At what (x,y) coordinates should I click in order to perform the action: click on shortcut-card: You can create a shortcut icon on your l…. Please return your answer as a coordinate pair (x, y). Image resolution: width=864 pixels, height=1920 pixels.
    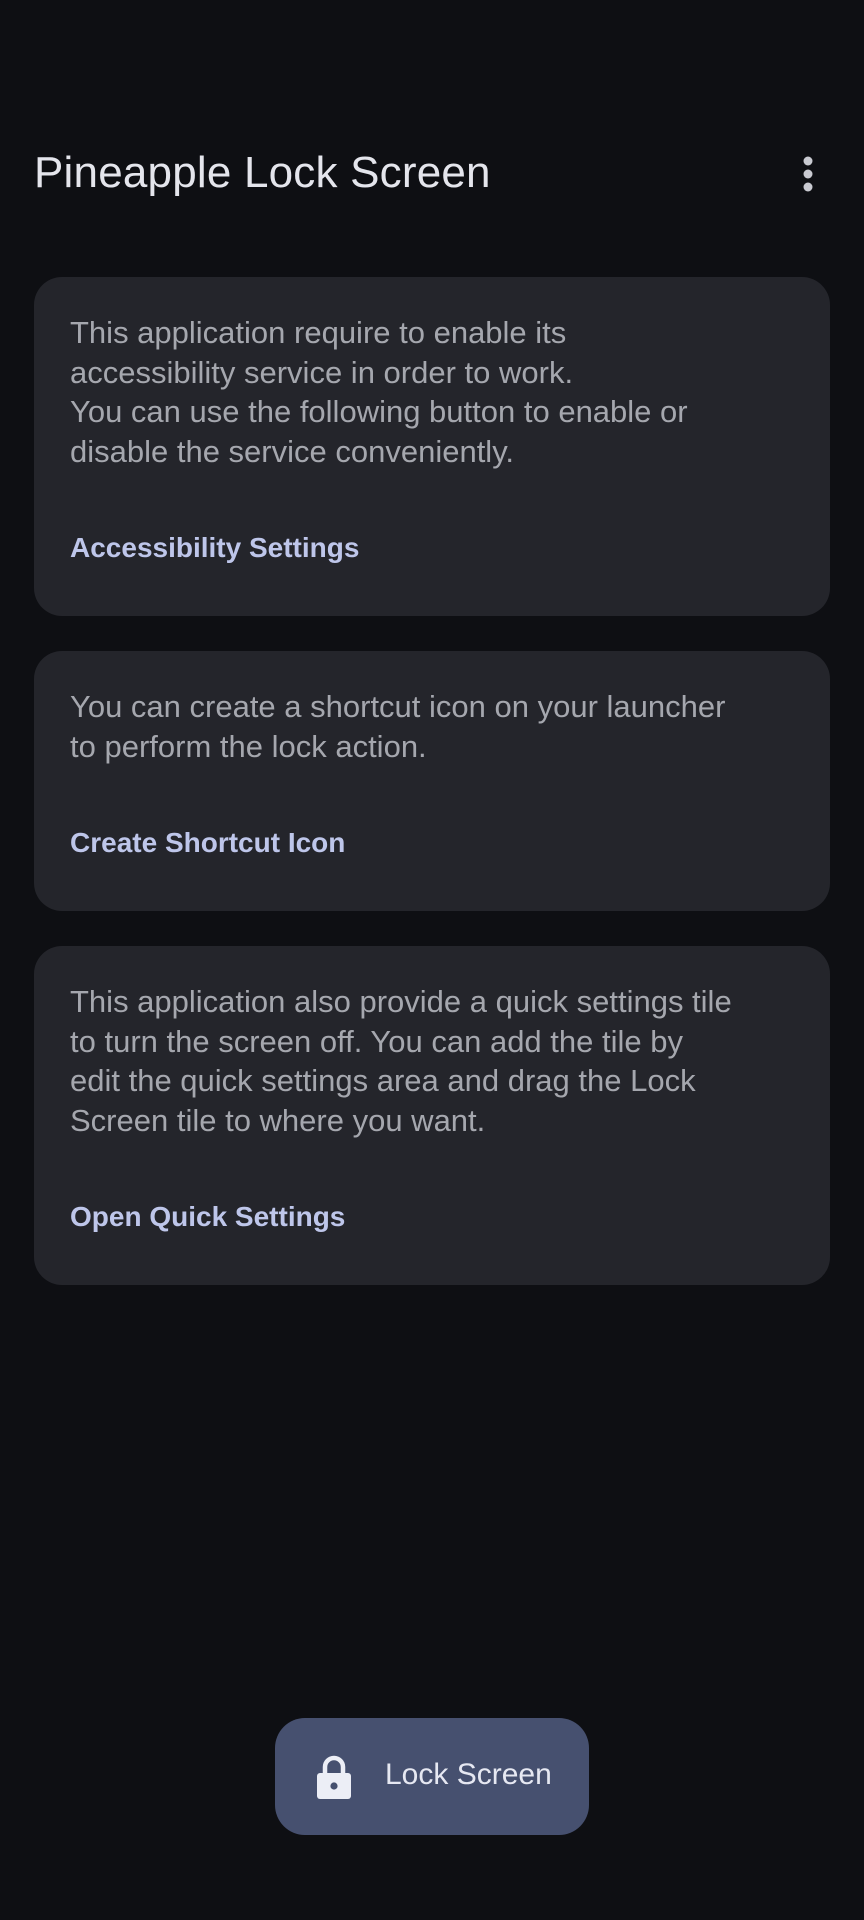
    Looking at the image, I should click on (432, 781).